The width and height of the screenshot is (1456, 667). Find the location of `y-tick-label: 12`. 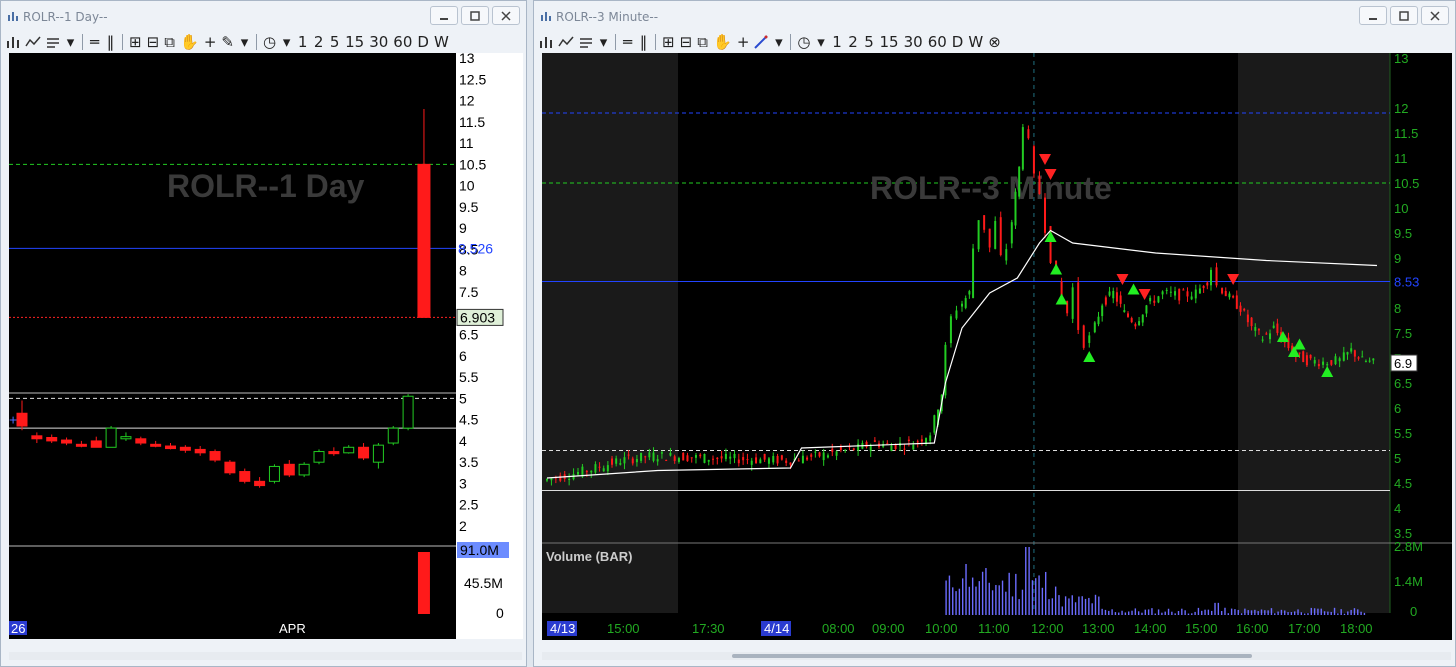

y-tick-label: 12 is located at coordinates (467, 101).